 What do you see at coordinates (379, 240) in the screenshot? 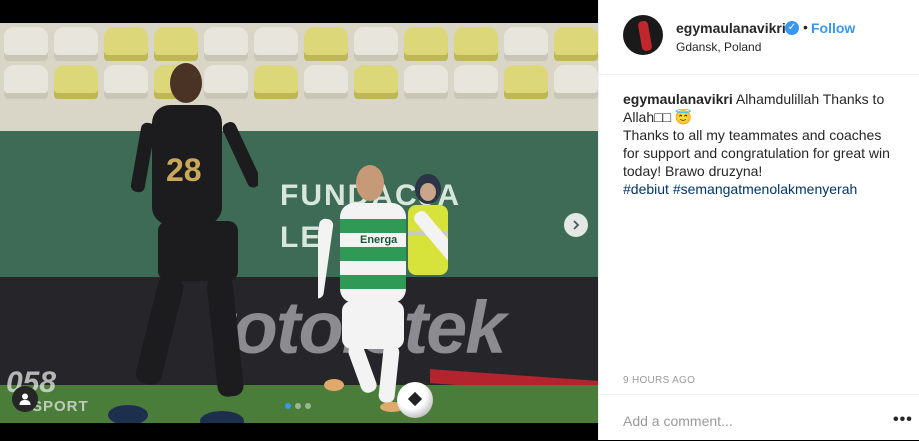
I see `jersey-sponsor: Energa` at bounding box center [379, 240].